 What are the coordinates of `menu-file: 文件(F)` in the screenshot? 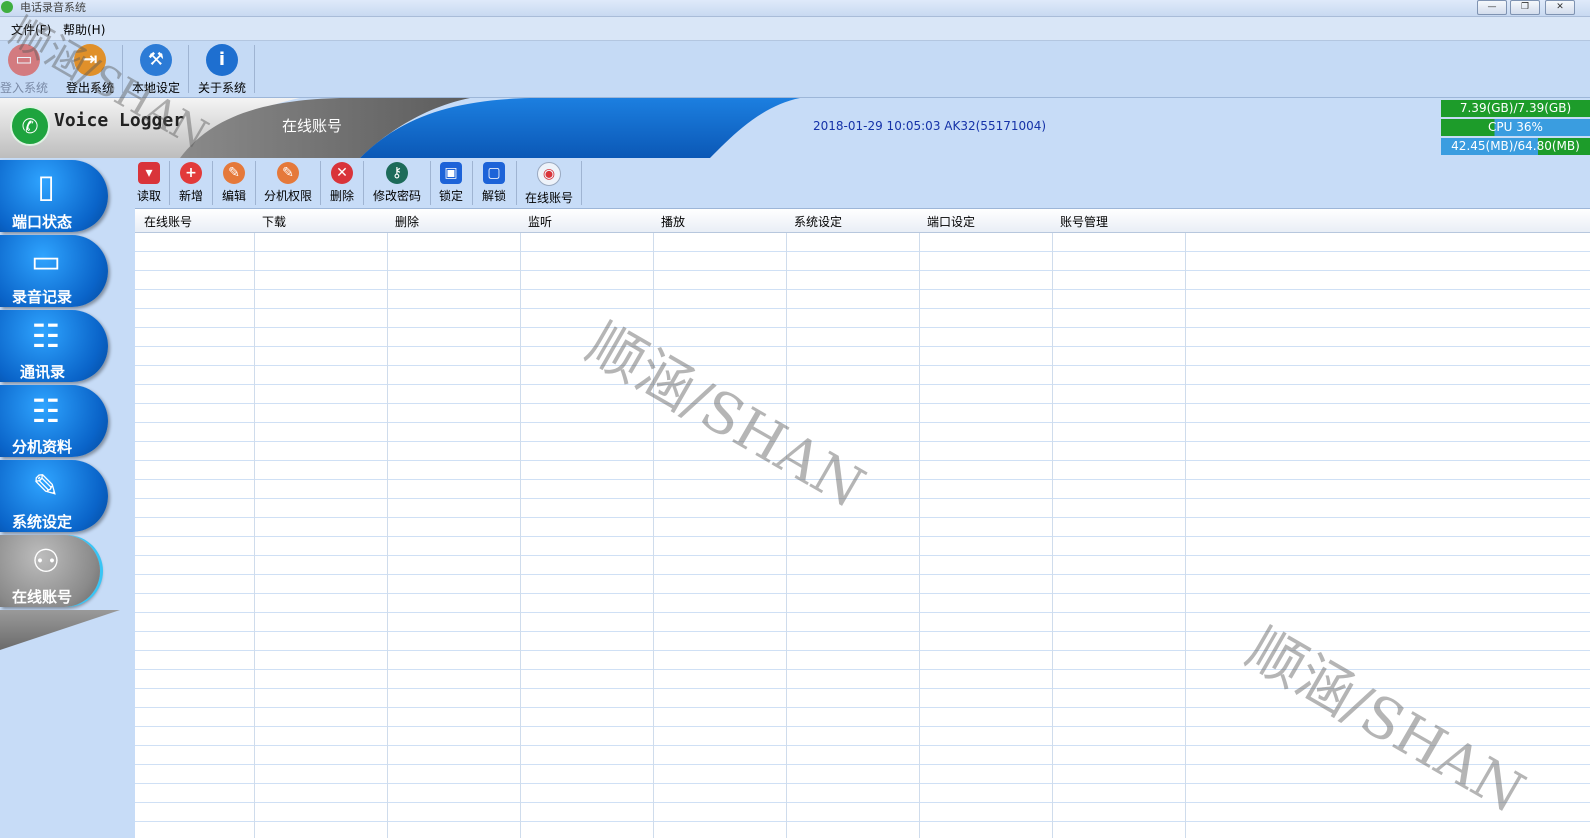 It's located at (31, 29).